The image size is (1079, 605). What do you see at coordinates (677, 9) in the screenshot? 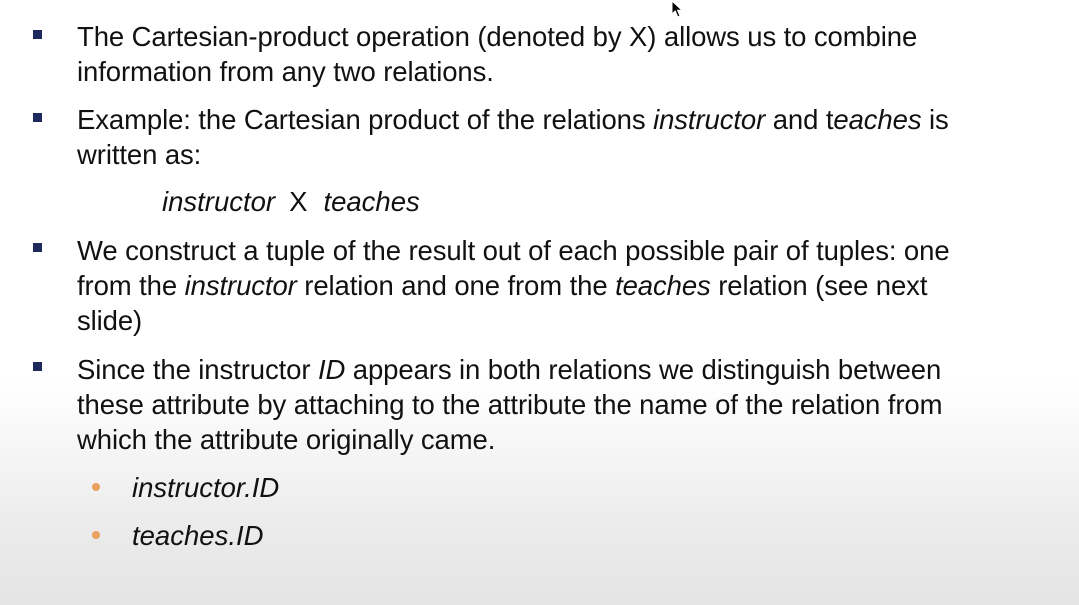
I see `mouse-pointer-icon` at bounding box center [677, 9].